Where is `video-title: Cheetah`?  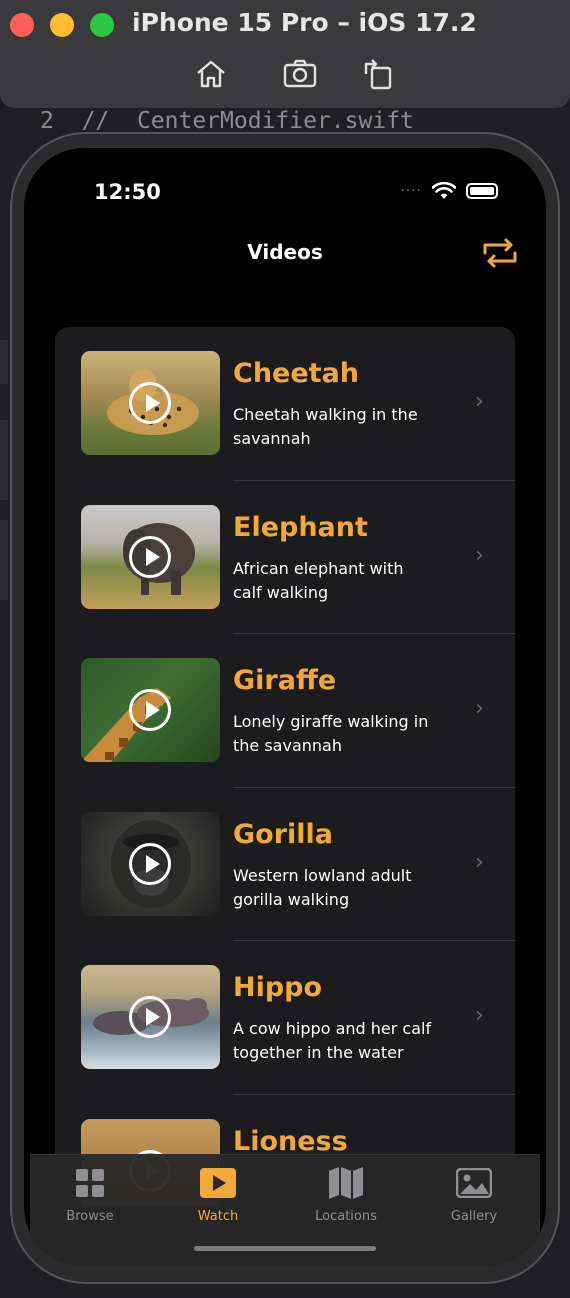 video-title: Cheetah is located at coordinates (296, 373).